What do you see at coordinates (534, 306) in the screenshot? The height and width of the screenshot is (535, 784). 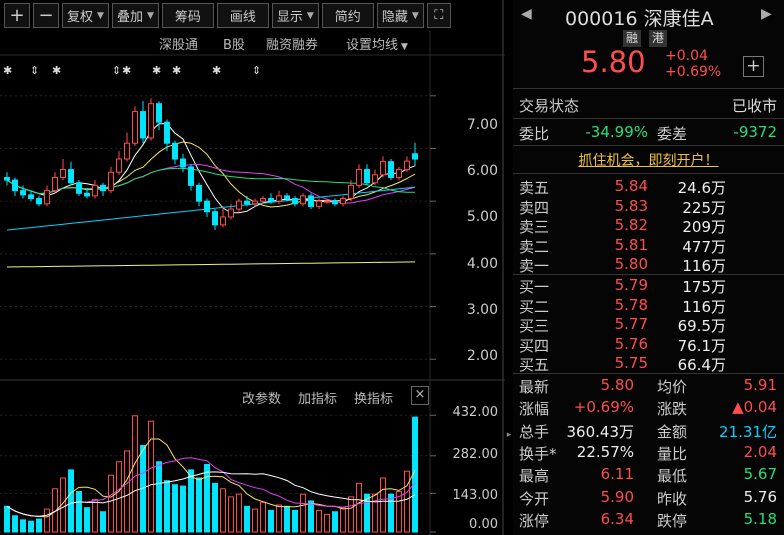 I see `buy-level-label: 买二` at bounding box center [534, 306].